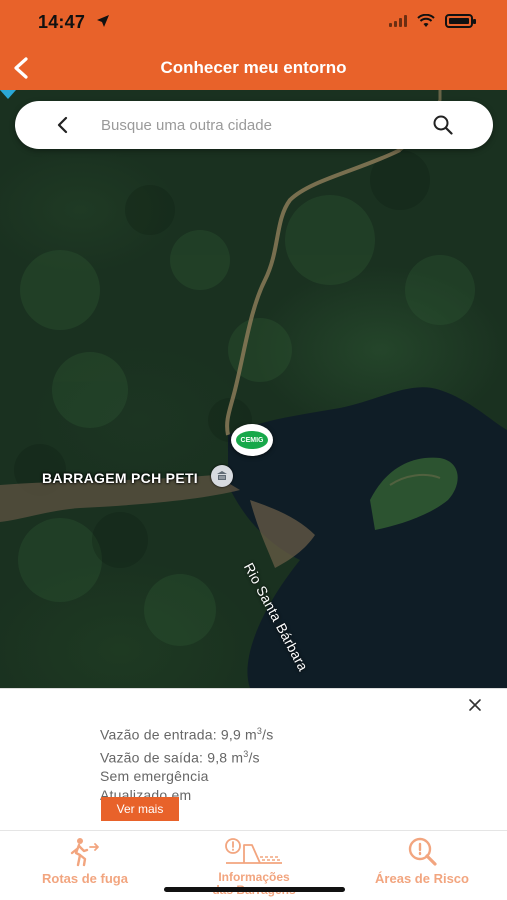 The image size is (507, 900). I want to click on nav-risk-areas-label: Áreas de Risco, so click(422, 878).